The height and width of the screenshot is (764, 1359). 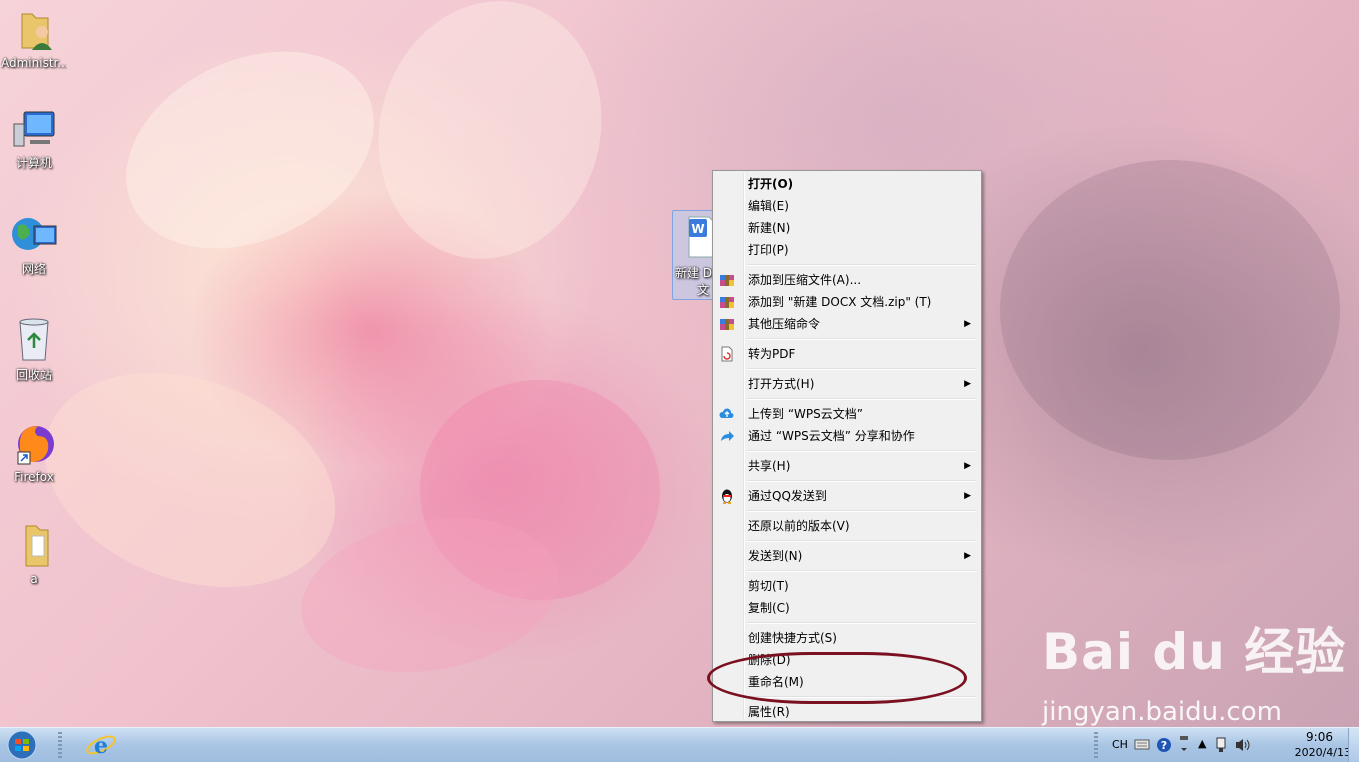 What do you see at coordinates (694, 273) in the screenshot?
I see `selected-file-label: 新建 D` at bounding box center [694, 273].